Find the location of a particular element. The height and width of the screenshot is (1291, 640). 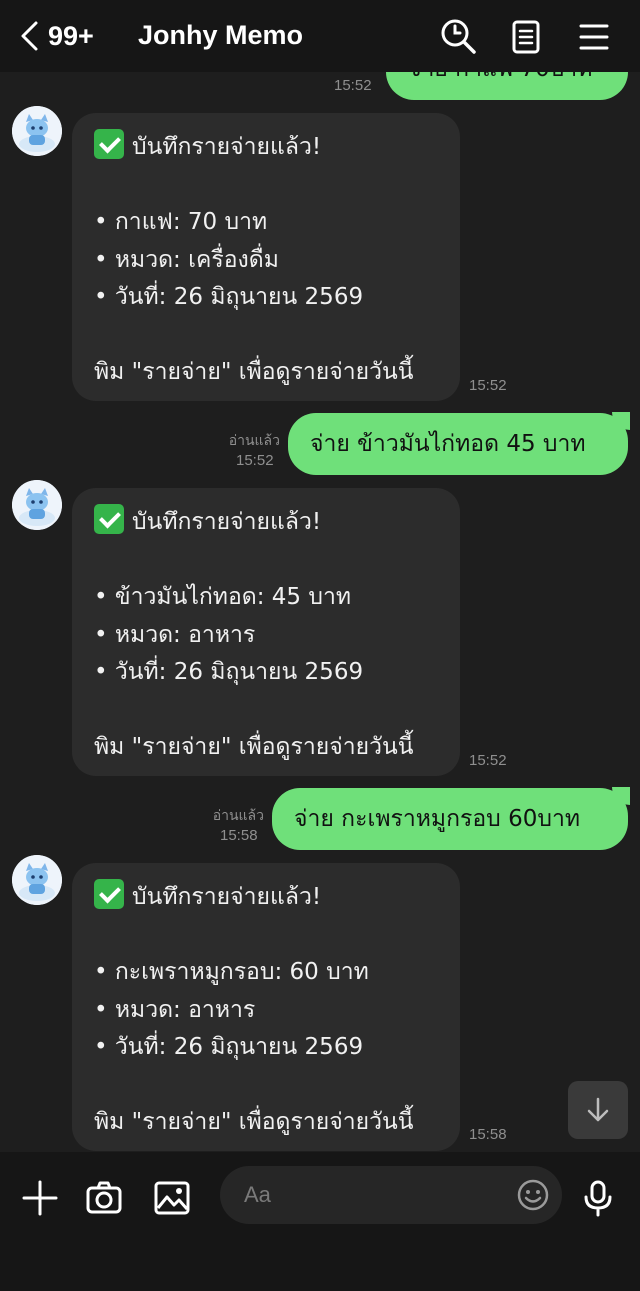

search-icon is located at coordinates (458, 36).